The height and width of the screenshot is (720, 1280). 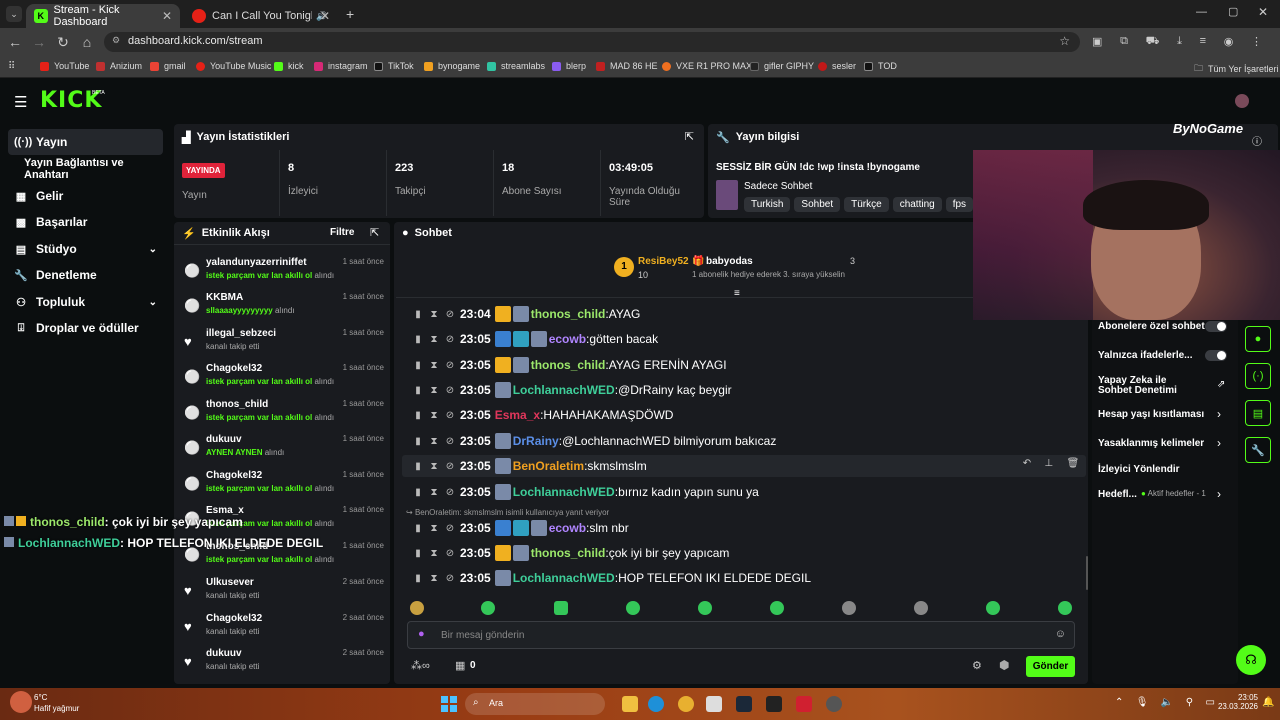 I want to click on notification-bell-icon: 🔔, so click(x=1268, y=702).